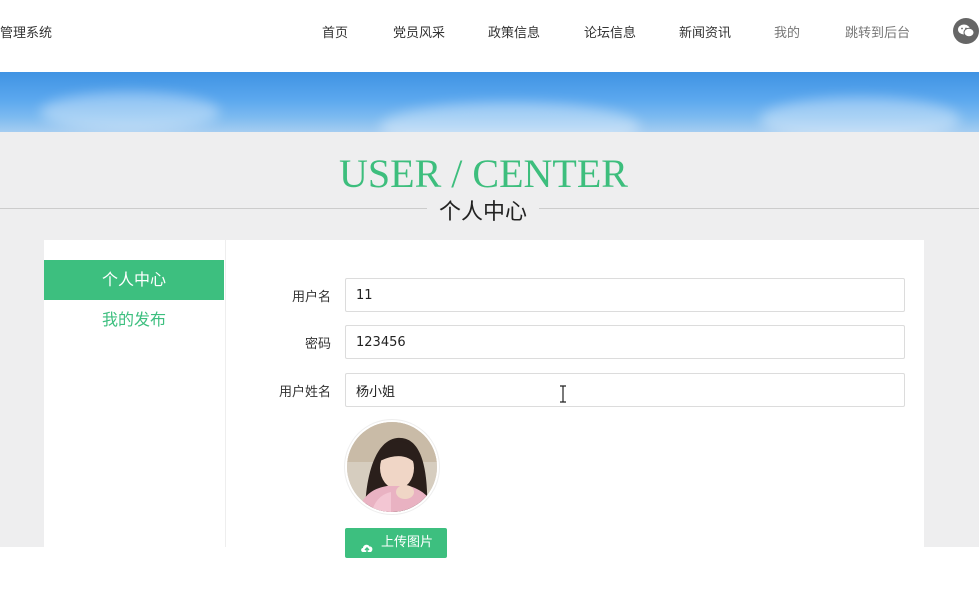 This screenshot has height=612, width=979. I want to click on upload-image-button: 上传图片, so click(396, 543).